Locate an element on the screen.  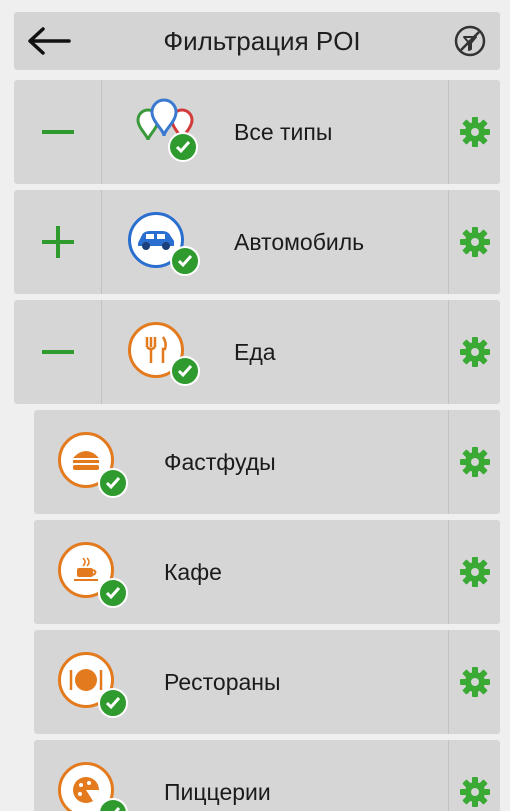
plate-icon is located at coordinates (86, 680).